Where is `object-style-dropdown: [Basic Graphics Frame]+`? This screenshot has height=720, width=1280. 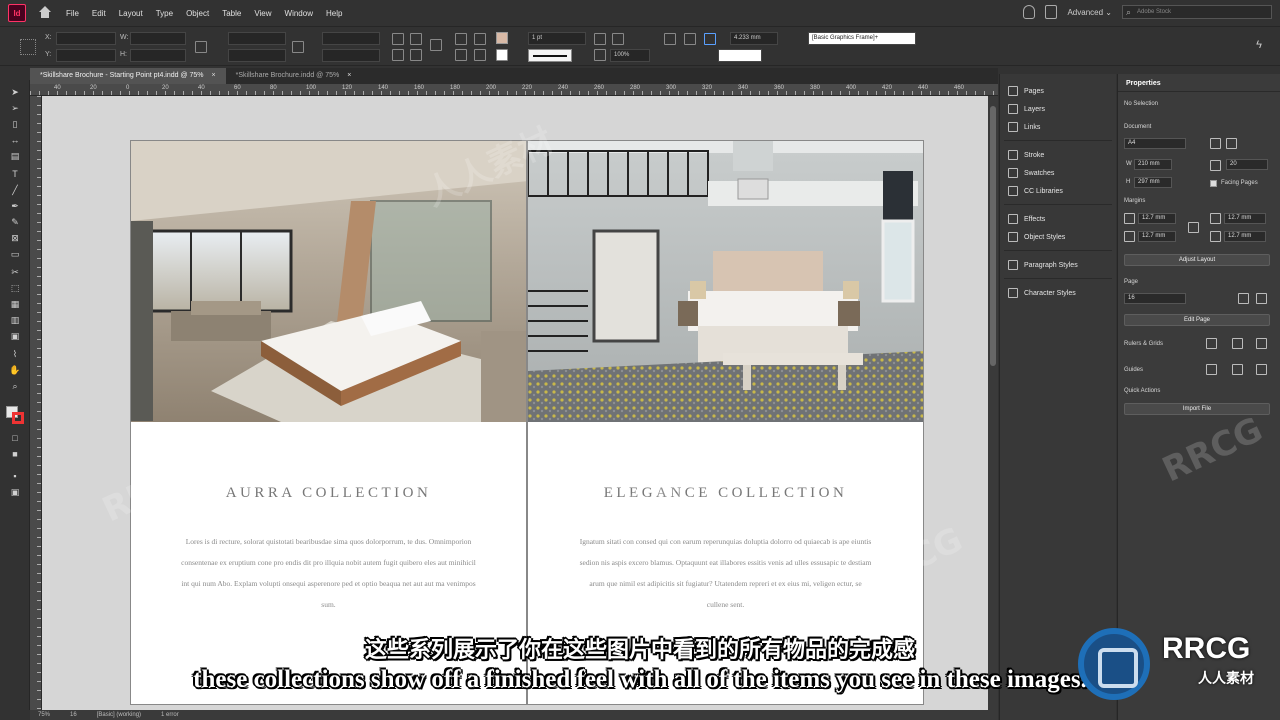 object-style-dropdown: [Basic Graphics Frame]+ is located at coordinates (862, 38).